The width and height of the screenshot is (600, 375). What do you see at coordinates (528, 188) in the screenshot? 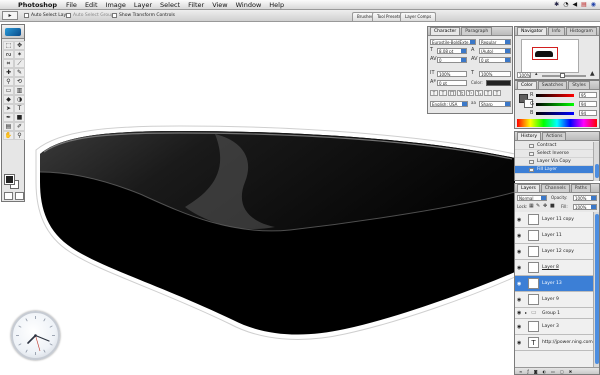
I see `tab-layers: Layers` at bounding box center [528, 188].